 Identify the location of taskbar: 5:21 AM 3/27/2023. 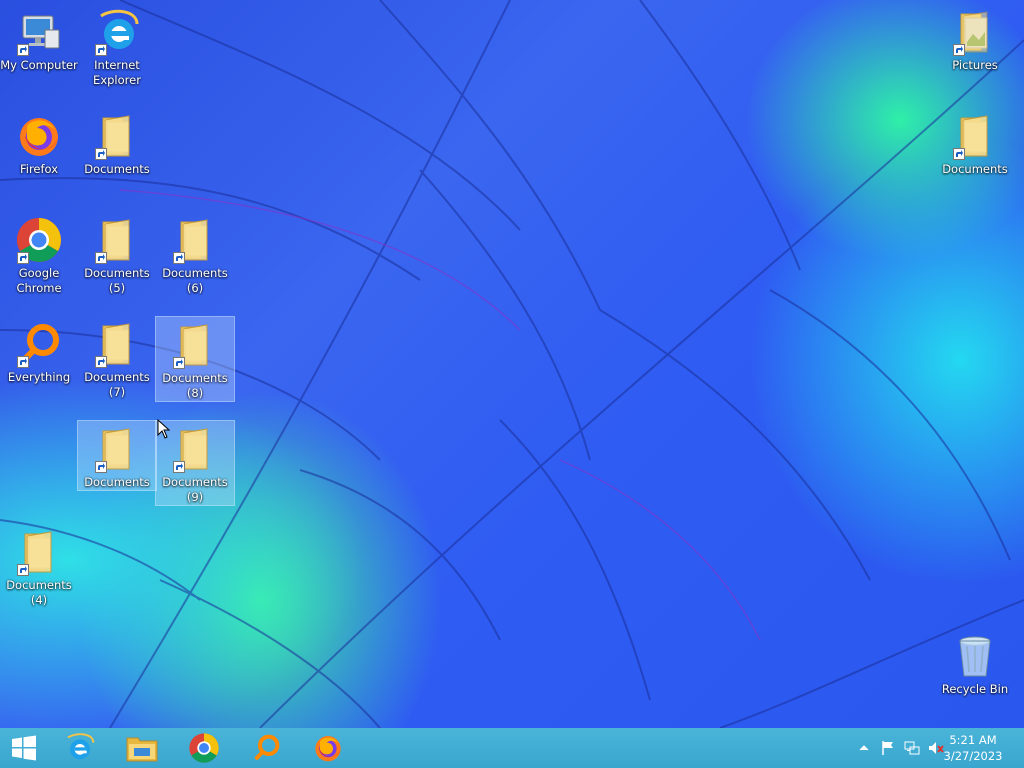
(512, 748).